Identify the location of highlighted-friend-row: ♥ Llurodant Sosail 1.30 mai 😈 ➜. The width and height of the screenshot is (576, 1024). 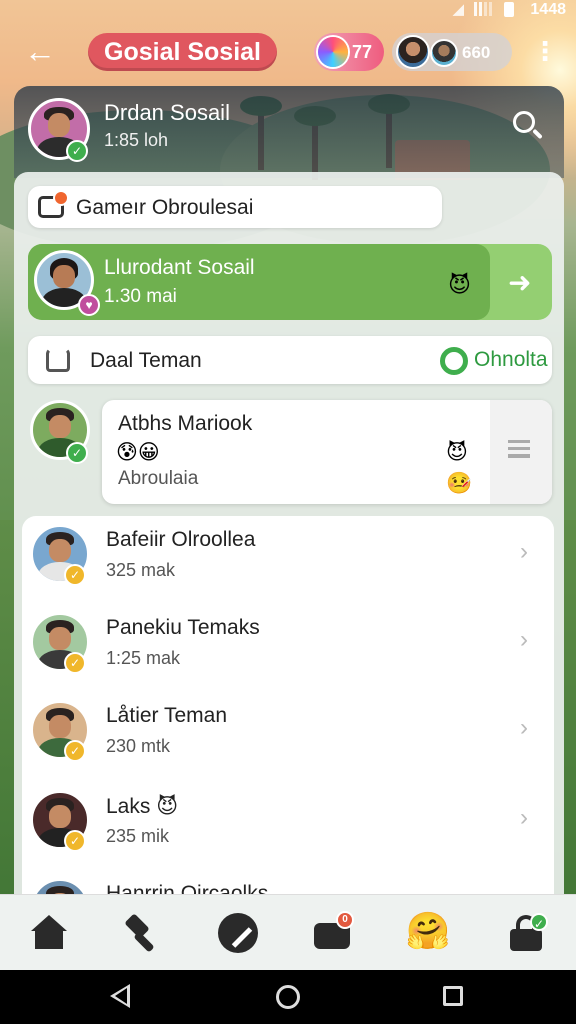
(290, 282).